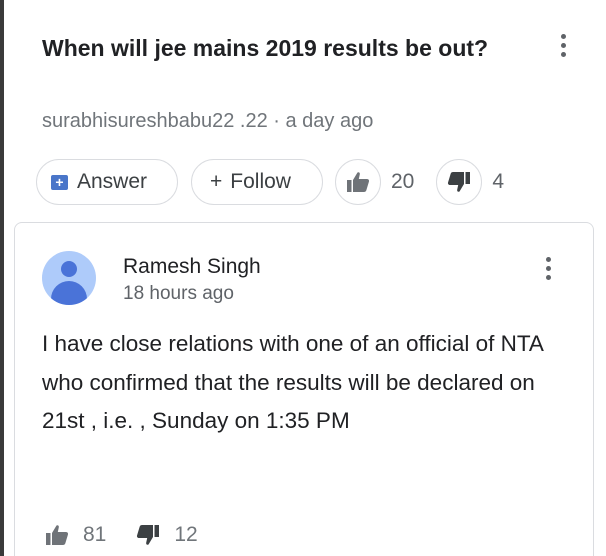 The image size is (606, 556). What do you see at coordinates (112, 181) in the screenshot?
I see `answer-button-label: Answer` at bounding box center [112, 181].